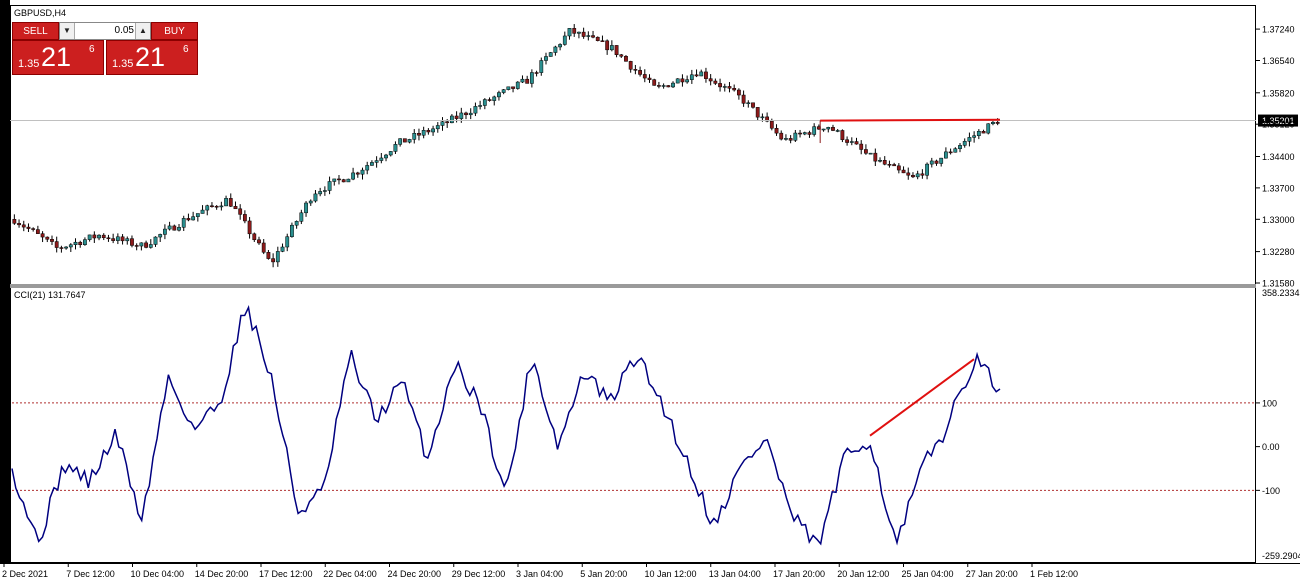  I want to click on time-label: 29 Dec 12:00, so click(479, 574).